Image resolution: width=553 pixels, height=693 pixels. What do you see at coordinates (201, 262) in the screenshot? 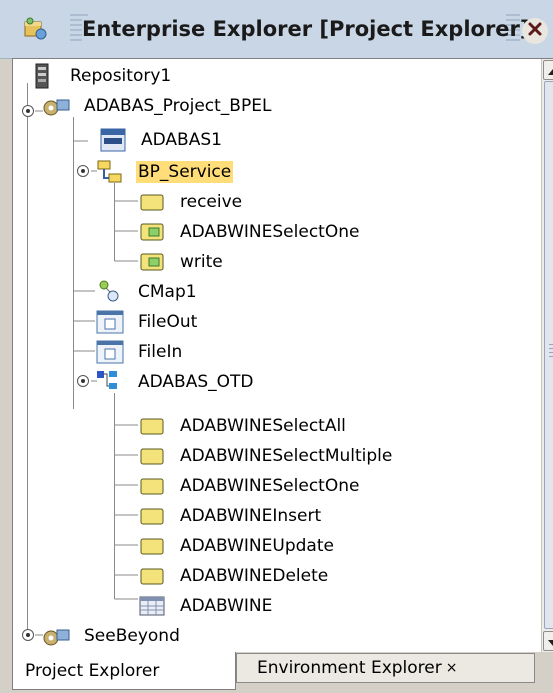
I see `tree-item-label: write` at bounding box center [201, 262].